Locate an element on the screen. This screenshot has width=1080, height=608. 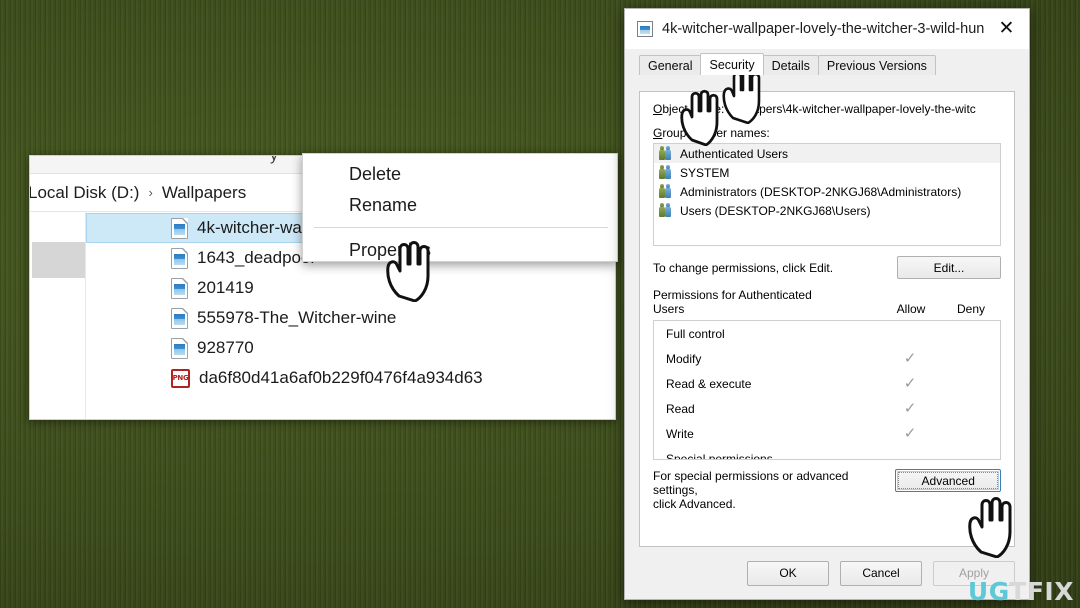
context-menu-item-rename-label: Rename is located at coordinates (383, 204).